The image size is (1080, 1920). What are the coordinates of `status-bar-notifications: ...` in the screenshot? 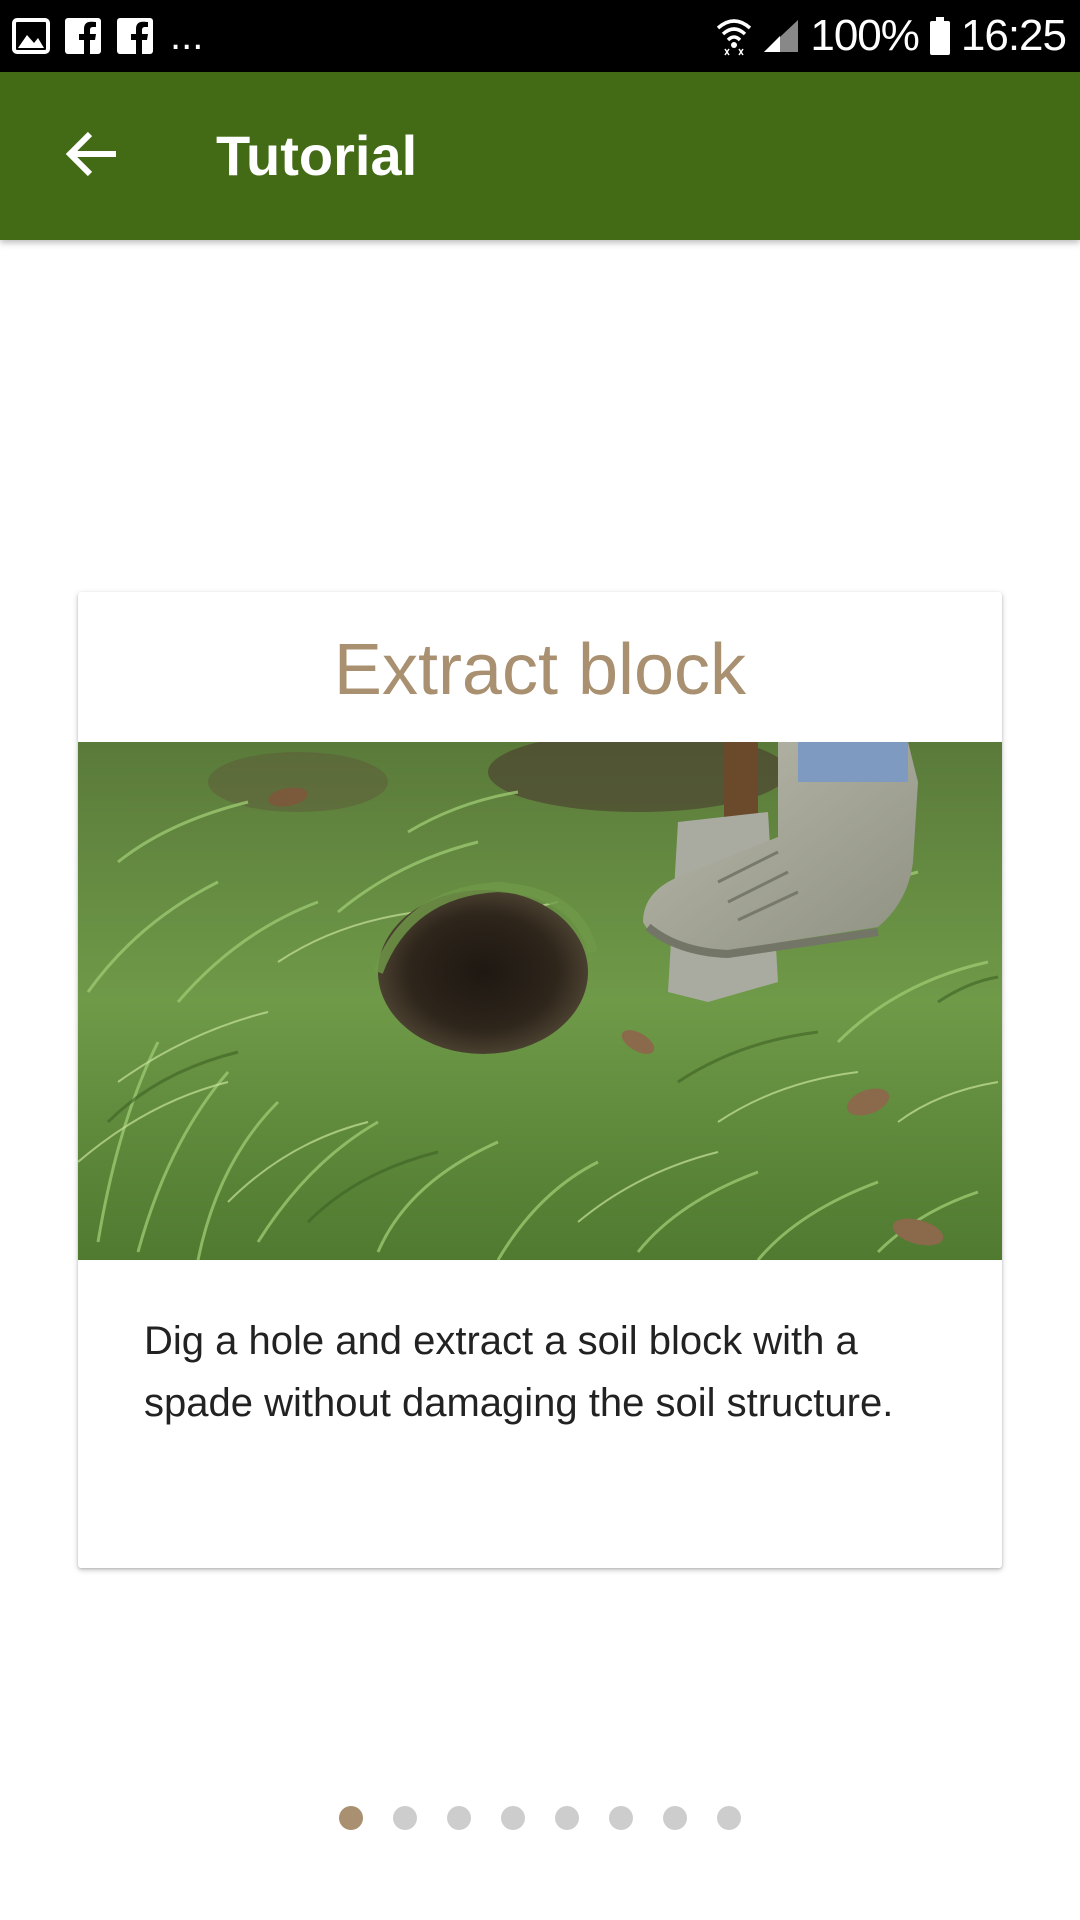 It's located at (107, 36).